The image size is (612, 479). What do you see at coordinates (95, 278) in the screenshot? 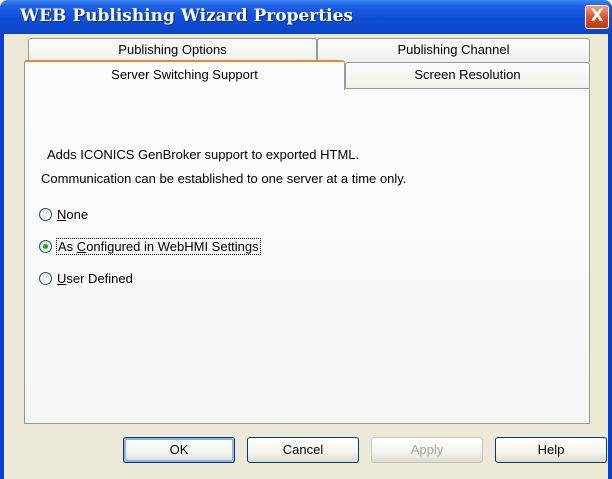
I see `radio-label: User Defined` at bounding box center [95, 278].